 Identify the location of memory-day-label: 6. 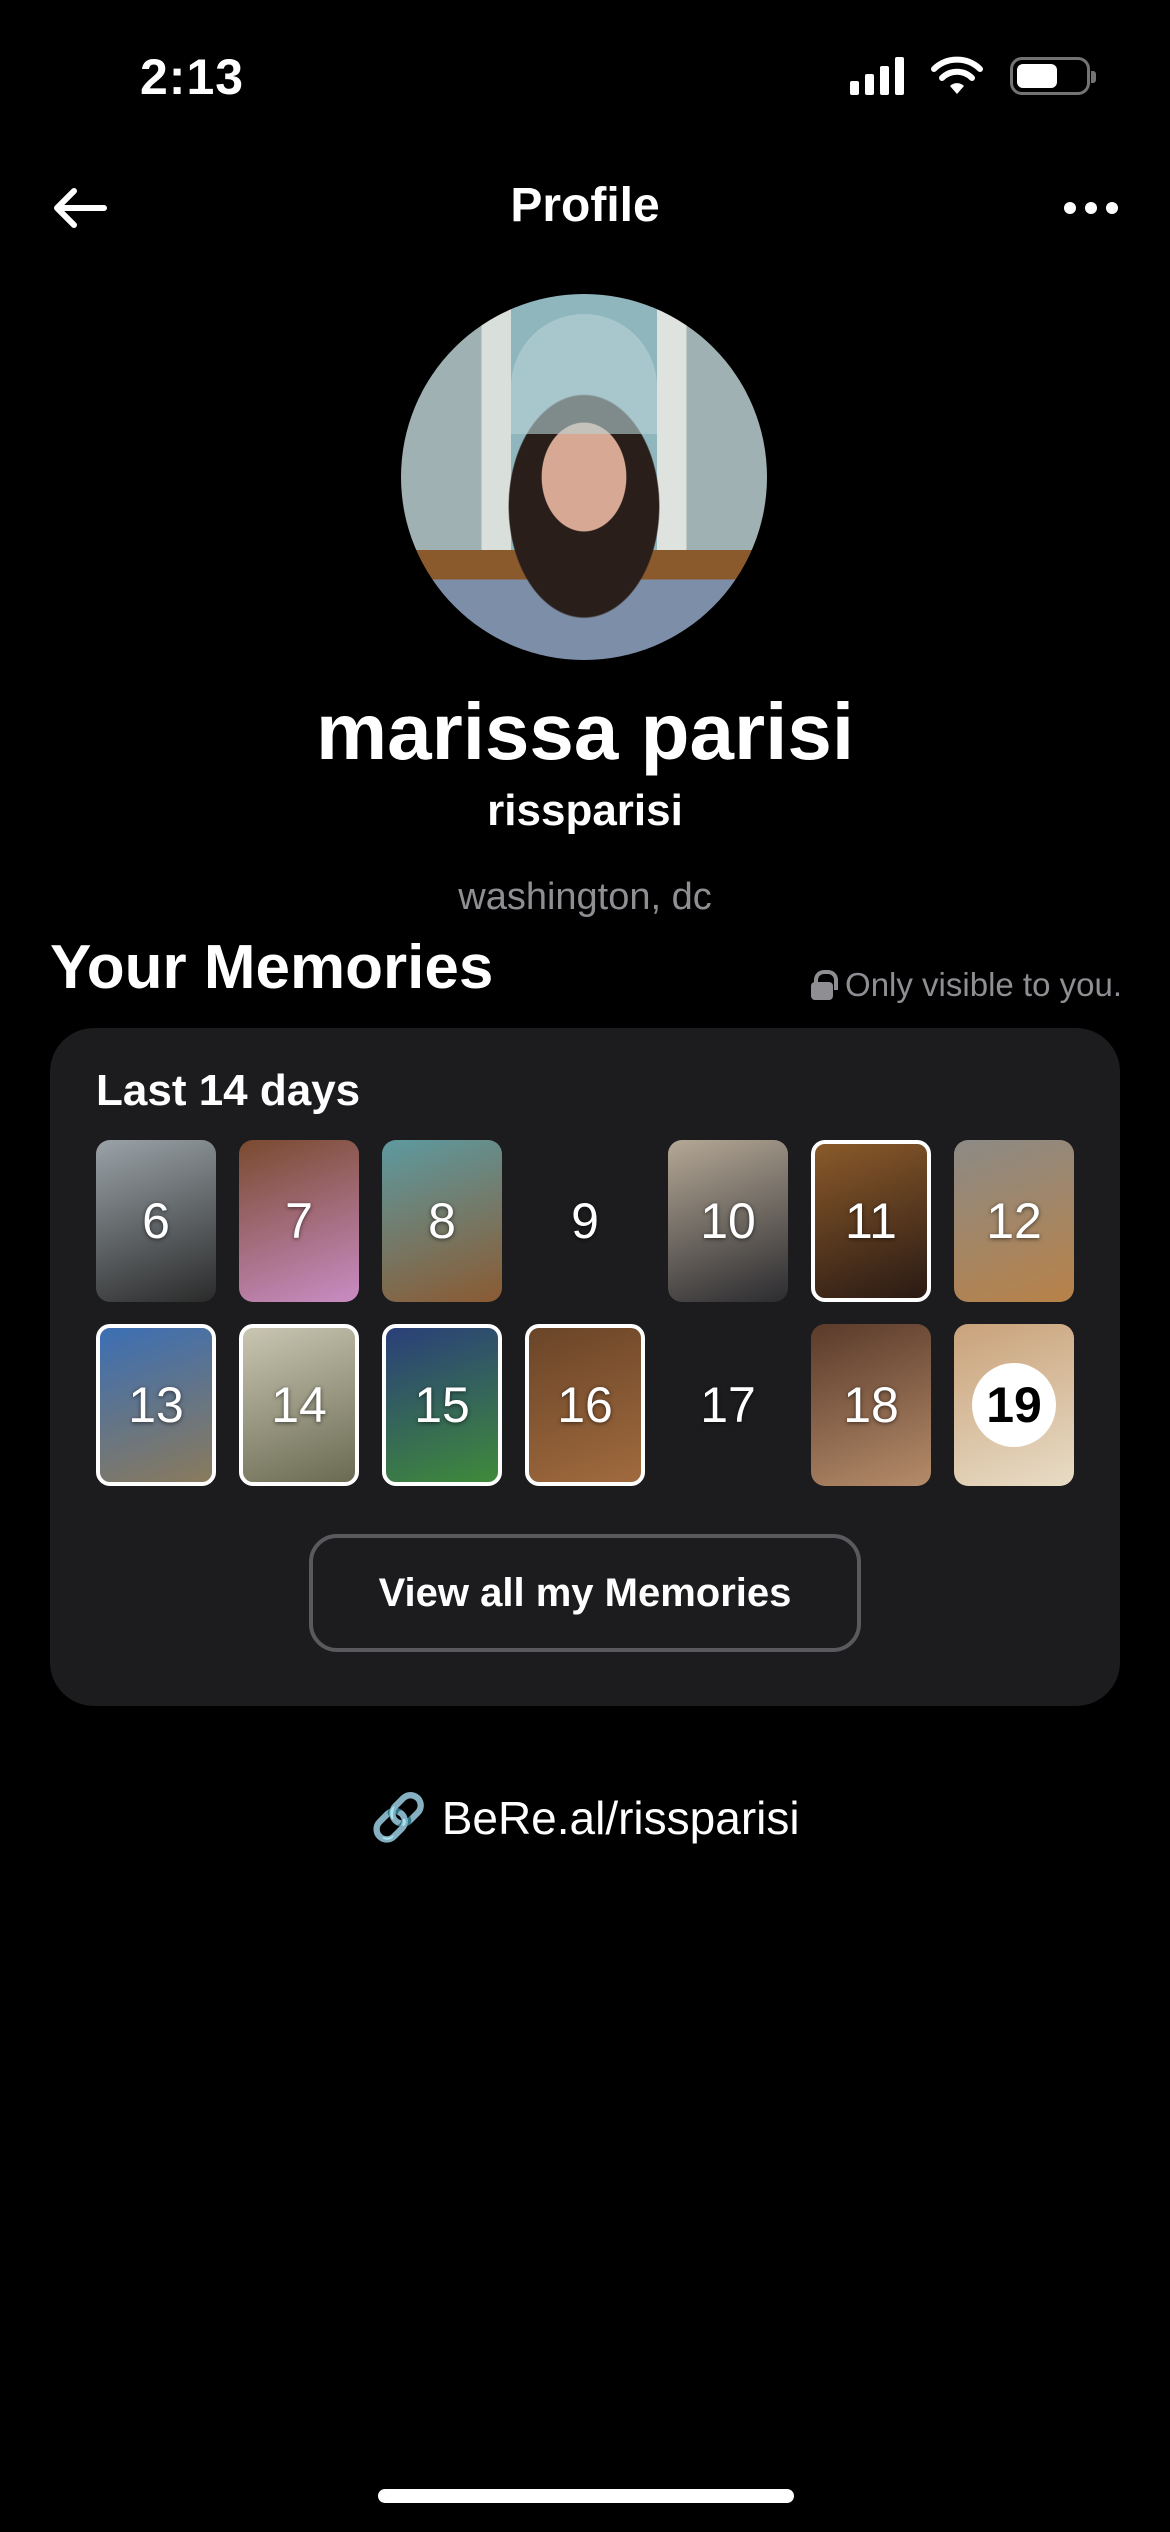
(156, 1221).